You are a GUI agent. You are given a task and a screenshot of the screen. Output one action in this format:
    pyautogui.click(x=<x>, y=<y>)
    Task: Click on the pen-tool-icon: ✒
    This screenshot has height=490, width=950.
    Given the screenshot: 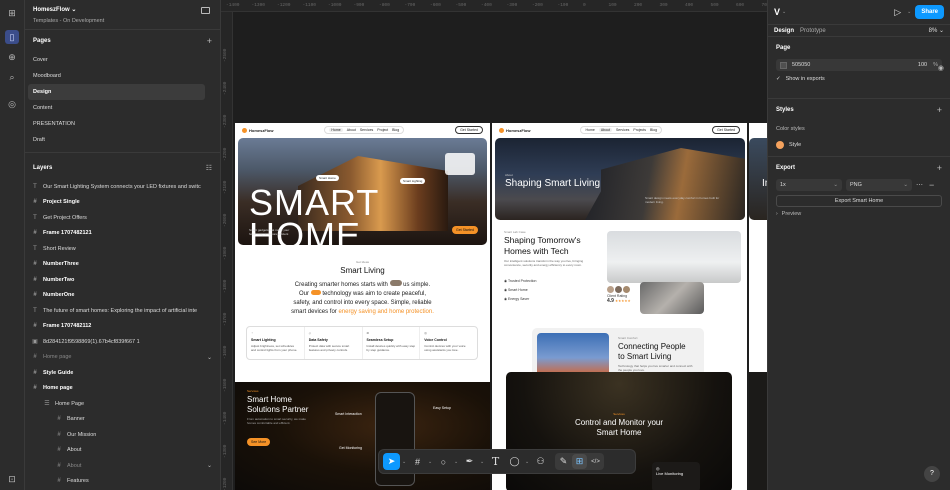 What is the action you would take?
    pyautogui.click(x=469, y=461)
    